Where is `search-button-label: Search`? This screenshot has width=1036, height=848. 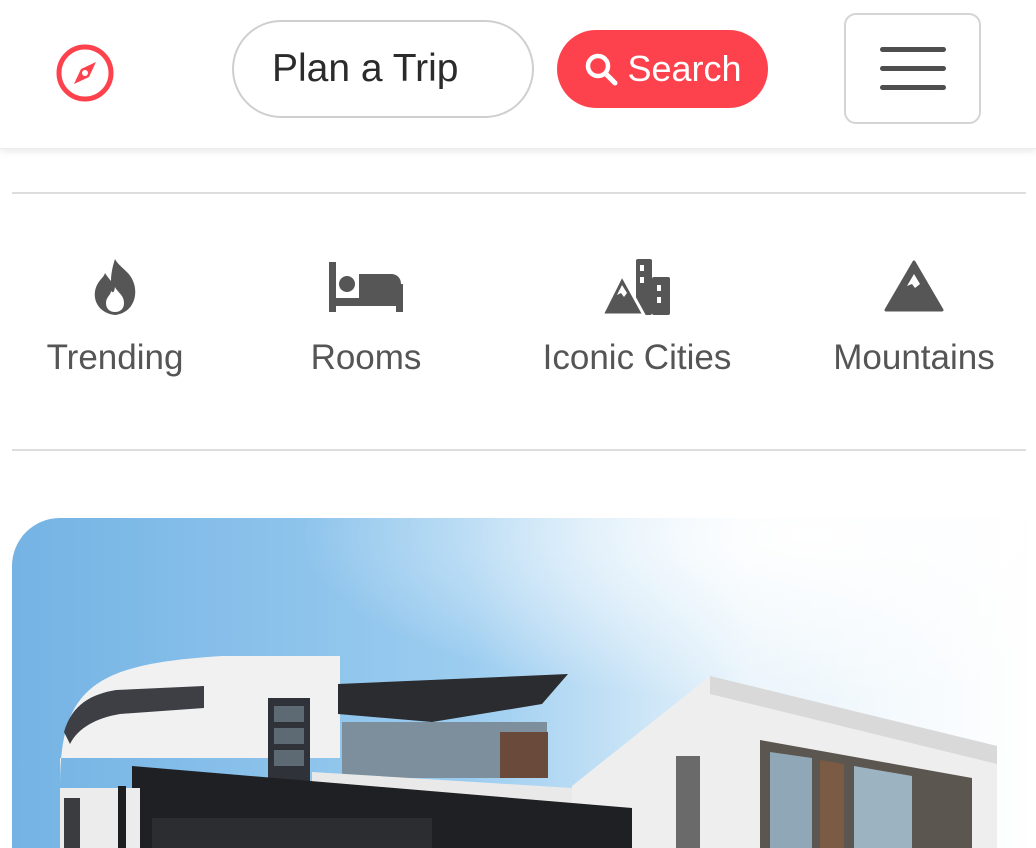
search-button-label: Search is located at coordinates (684, 68).